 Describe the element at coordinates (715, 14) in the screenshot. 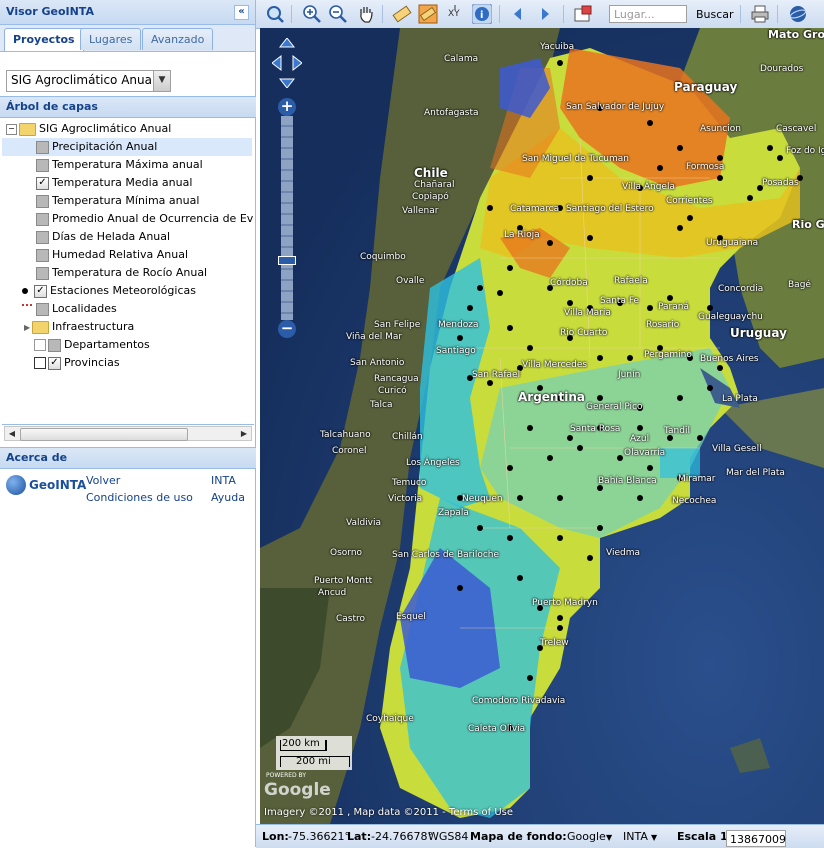

I see `search-button: Buscar` at that location.